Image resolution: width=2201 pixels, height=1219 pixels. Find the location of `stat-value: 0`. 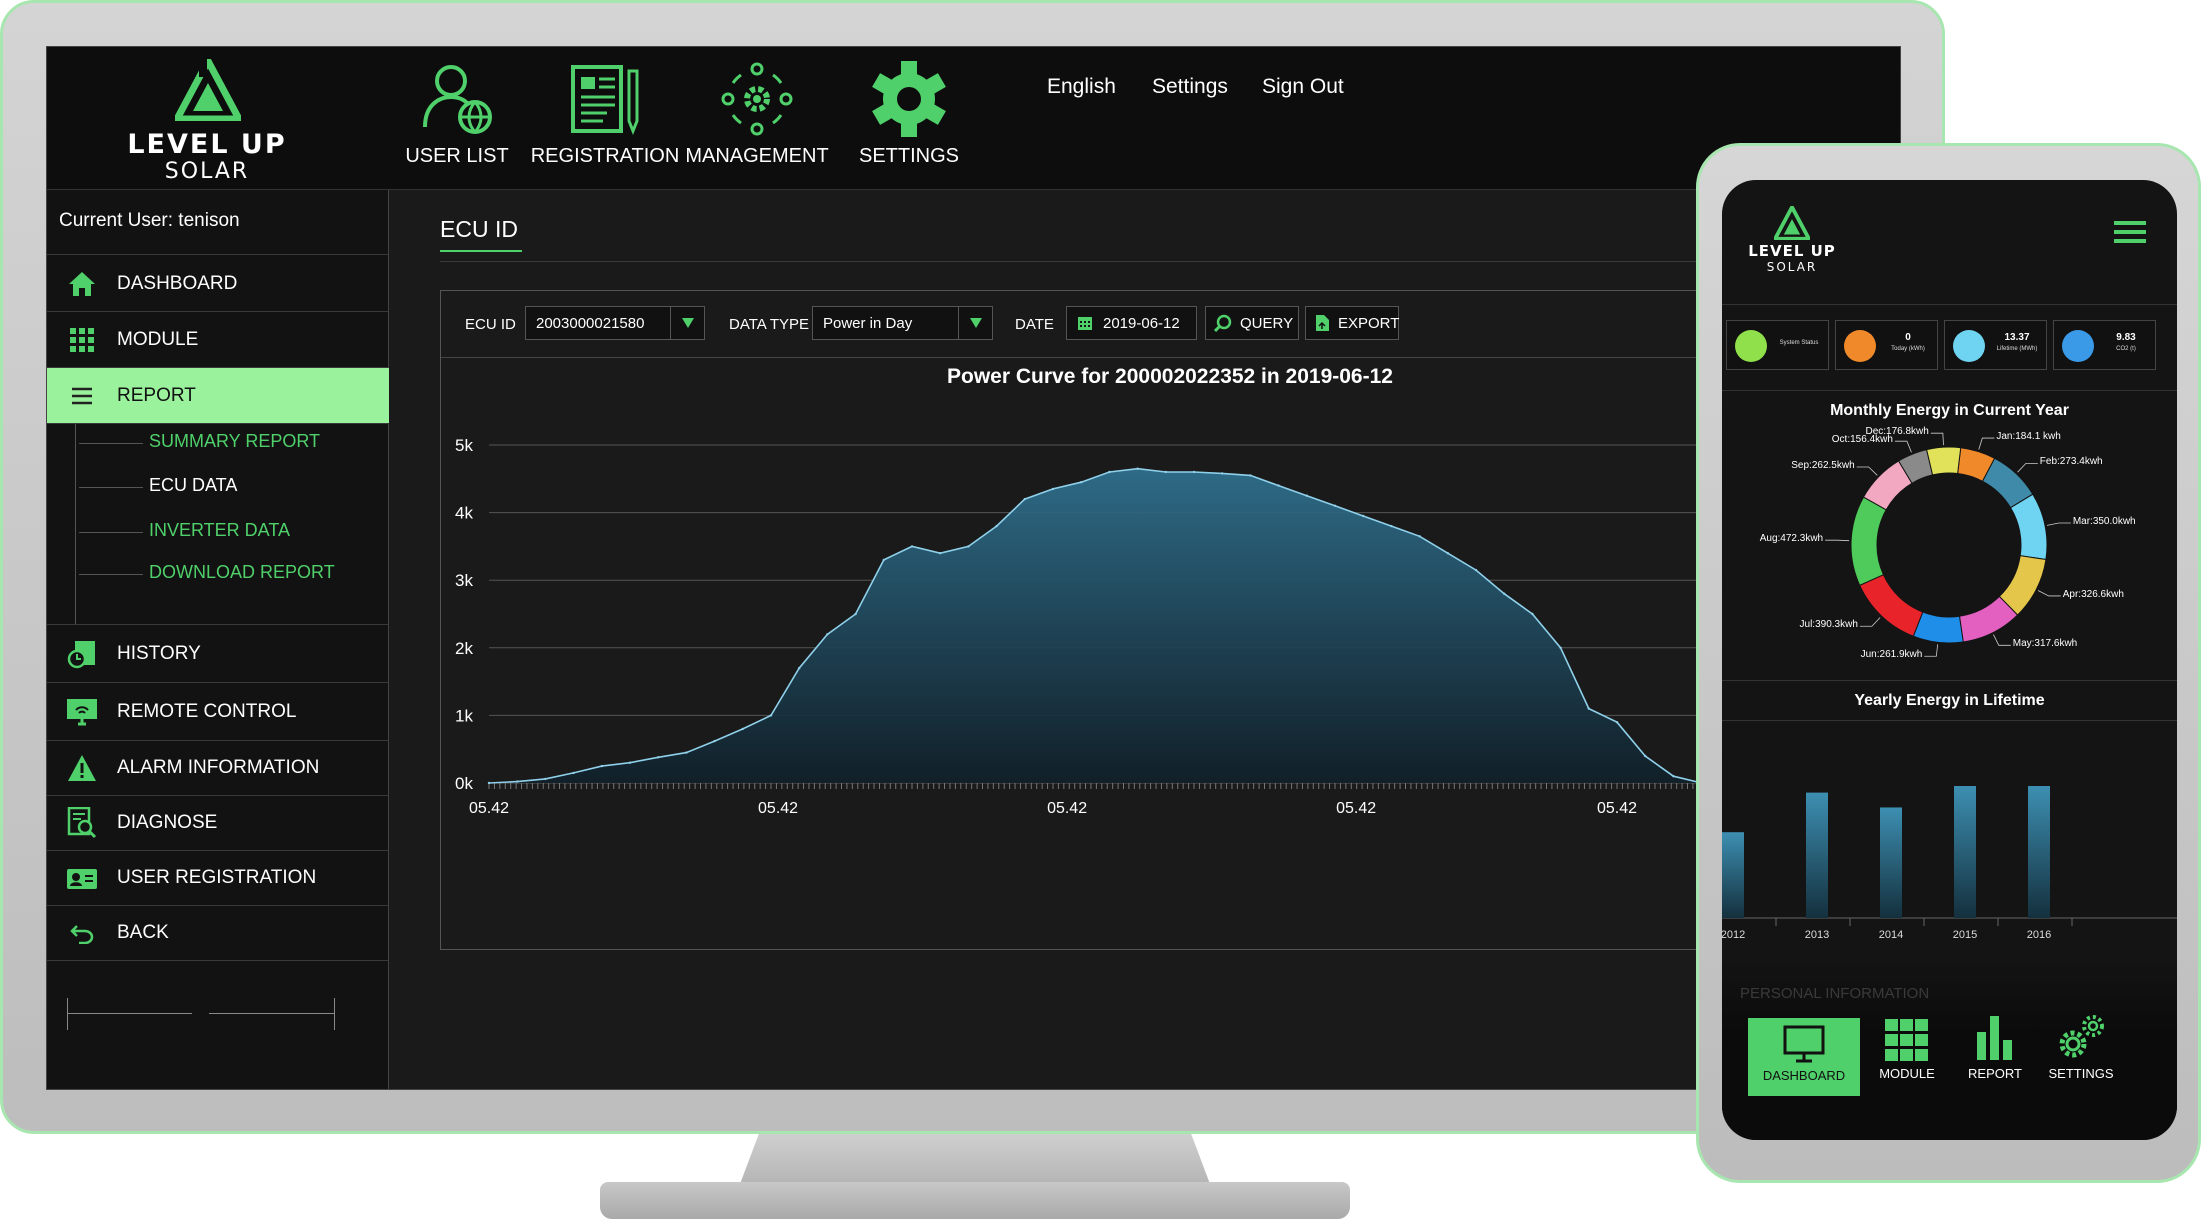

stat-value: 0 is located at coordinates (1908, 337).